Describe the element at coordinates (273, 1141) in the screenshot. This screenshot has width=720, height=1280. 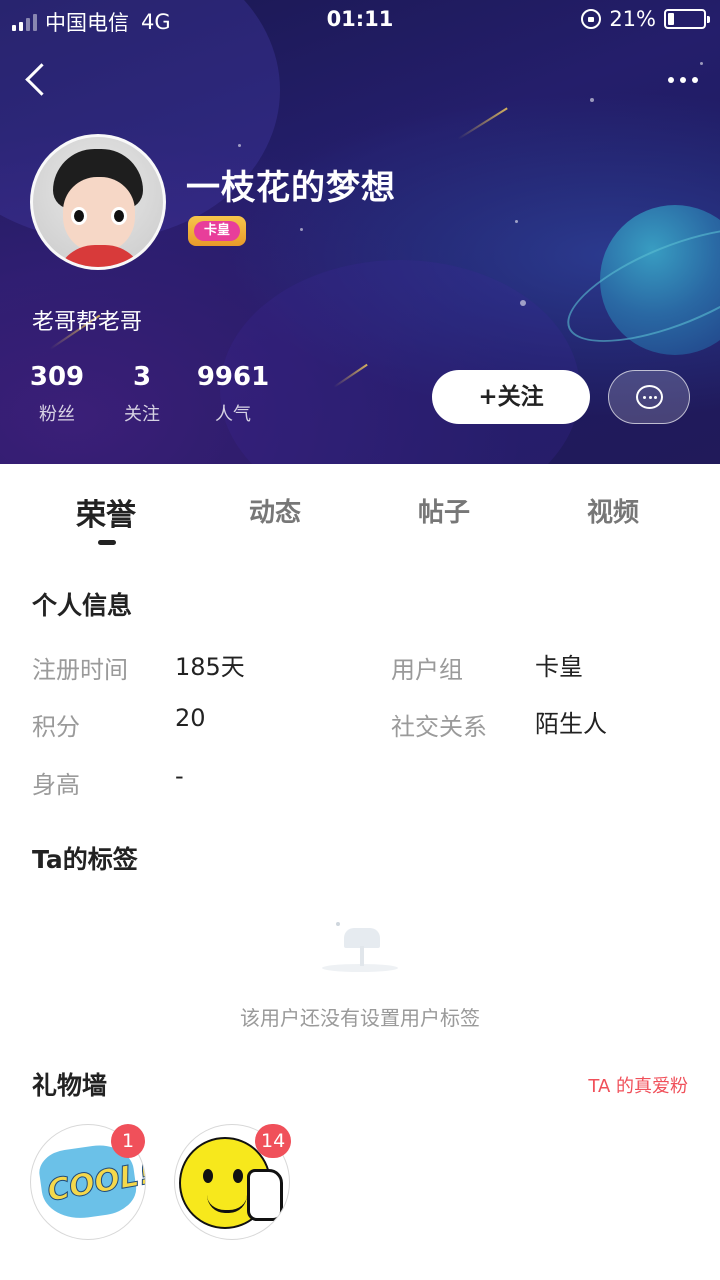
I see `gift-count-badge: 14` at that location.